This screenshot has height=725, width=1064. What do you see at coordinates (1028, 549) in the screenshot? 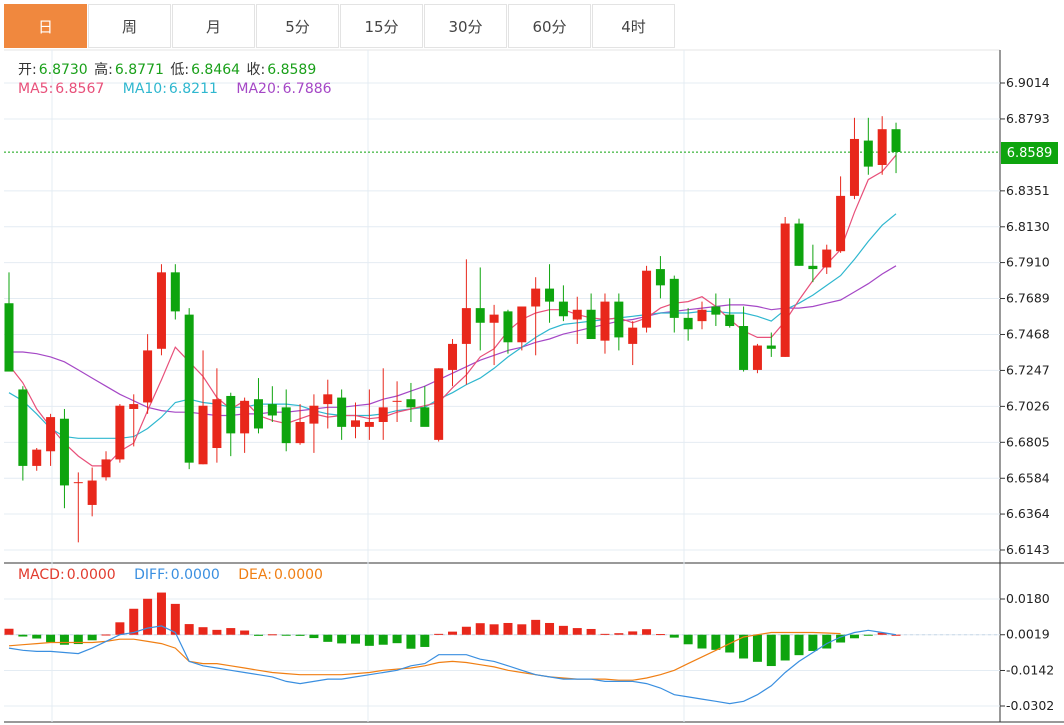
I see `price-tick-label: 6.6143` at bounding box center [1028, 549].